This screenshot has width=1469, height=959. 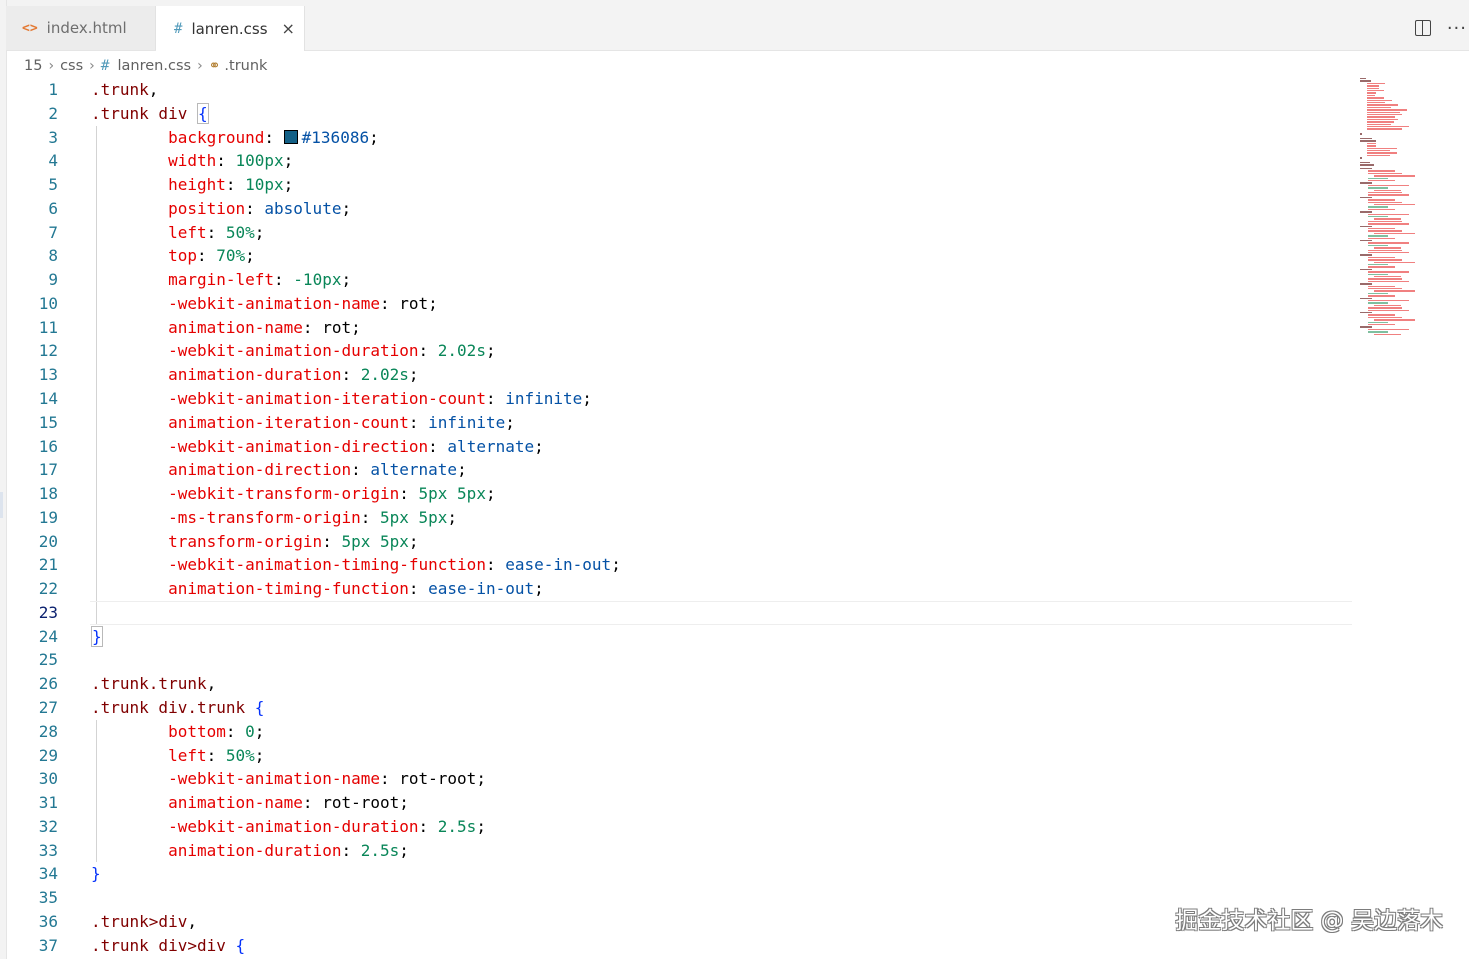 What do you see at coordinates (187, 232) in the screenshot?
I see `code-token: left` at bounding box center [187, 232].